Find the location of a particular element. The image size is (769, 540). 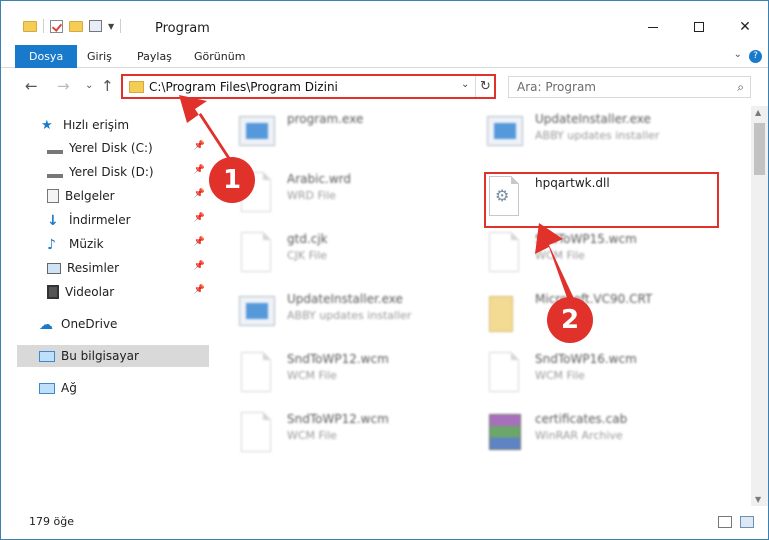

tab-home: Giriş is located at coordinates (99, 56).